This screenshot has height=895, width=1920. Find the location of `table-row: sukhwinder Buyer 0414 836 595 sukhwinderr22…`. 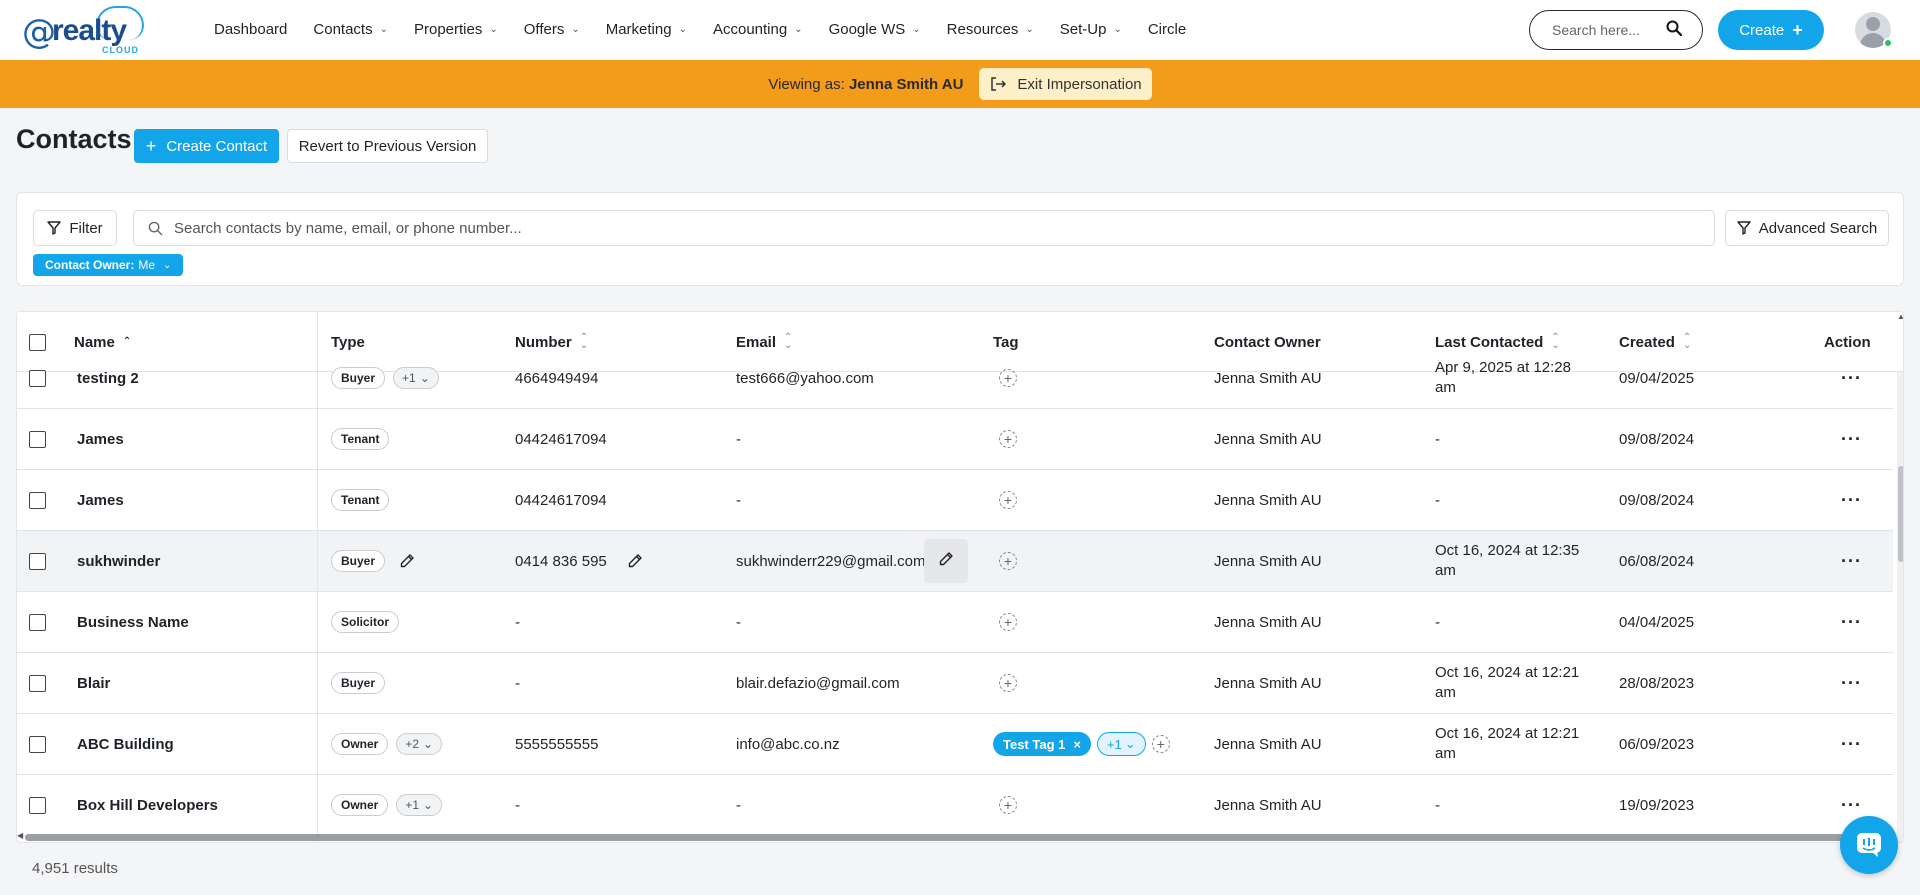

table-row: sukhwinder Buyer 0414 836 595 sukhwinderr22… is located at coordinates (955, 561).